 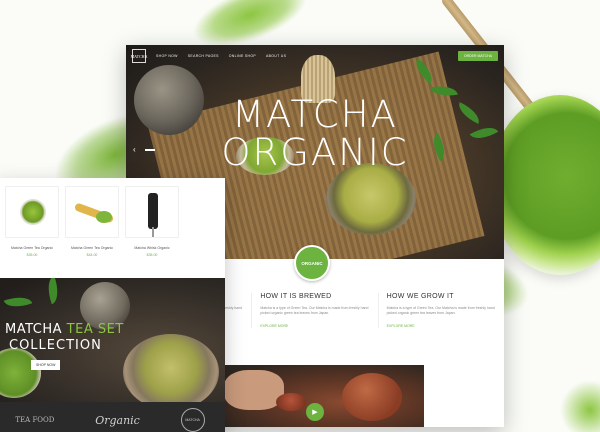 What do you see at coordinates (95, 329) in the screenshot?
I see `set-title-accent: TEA SET` at bounding box center [95, 329].